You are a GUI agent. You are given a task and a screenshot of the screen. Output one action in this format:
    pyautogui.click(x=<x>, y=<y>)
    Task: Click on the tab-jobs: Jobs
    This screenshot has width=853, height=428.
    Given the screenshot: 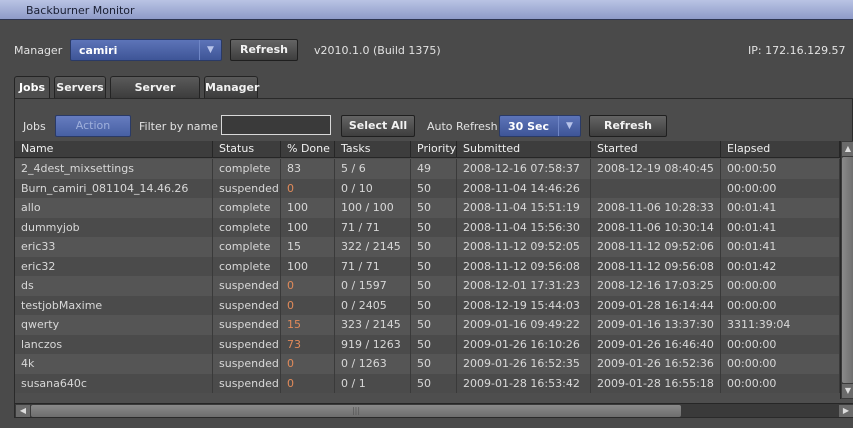 What is the action you would take?
    pyautogui.click(x=32, y=87)
    